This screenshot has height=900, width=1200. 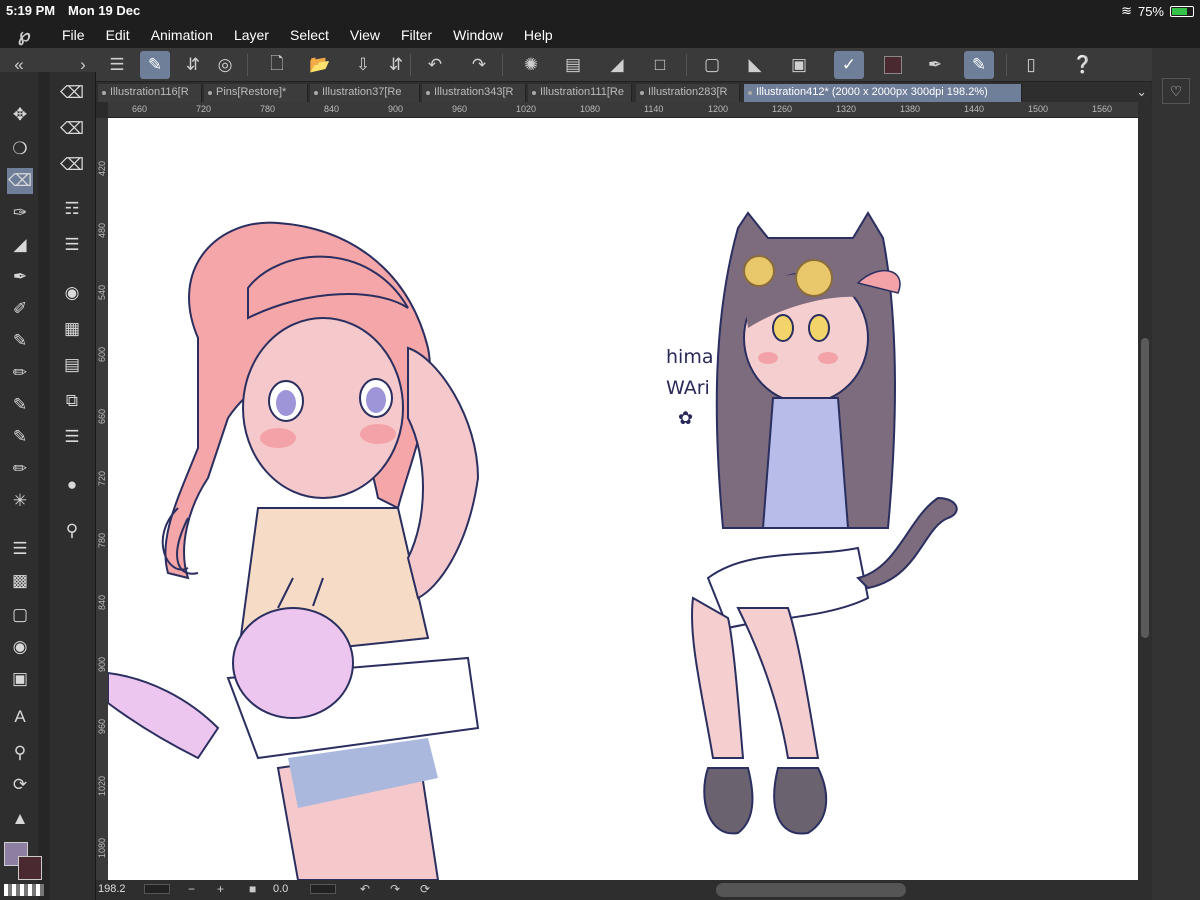 What do you see at coordinates (191, 889) in the screenshot?
I see `zoom-out-icon: −` at bounding box center [191, 889].